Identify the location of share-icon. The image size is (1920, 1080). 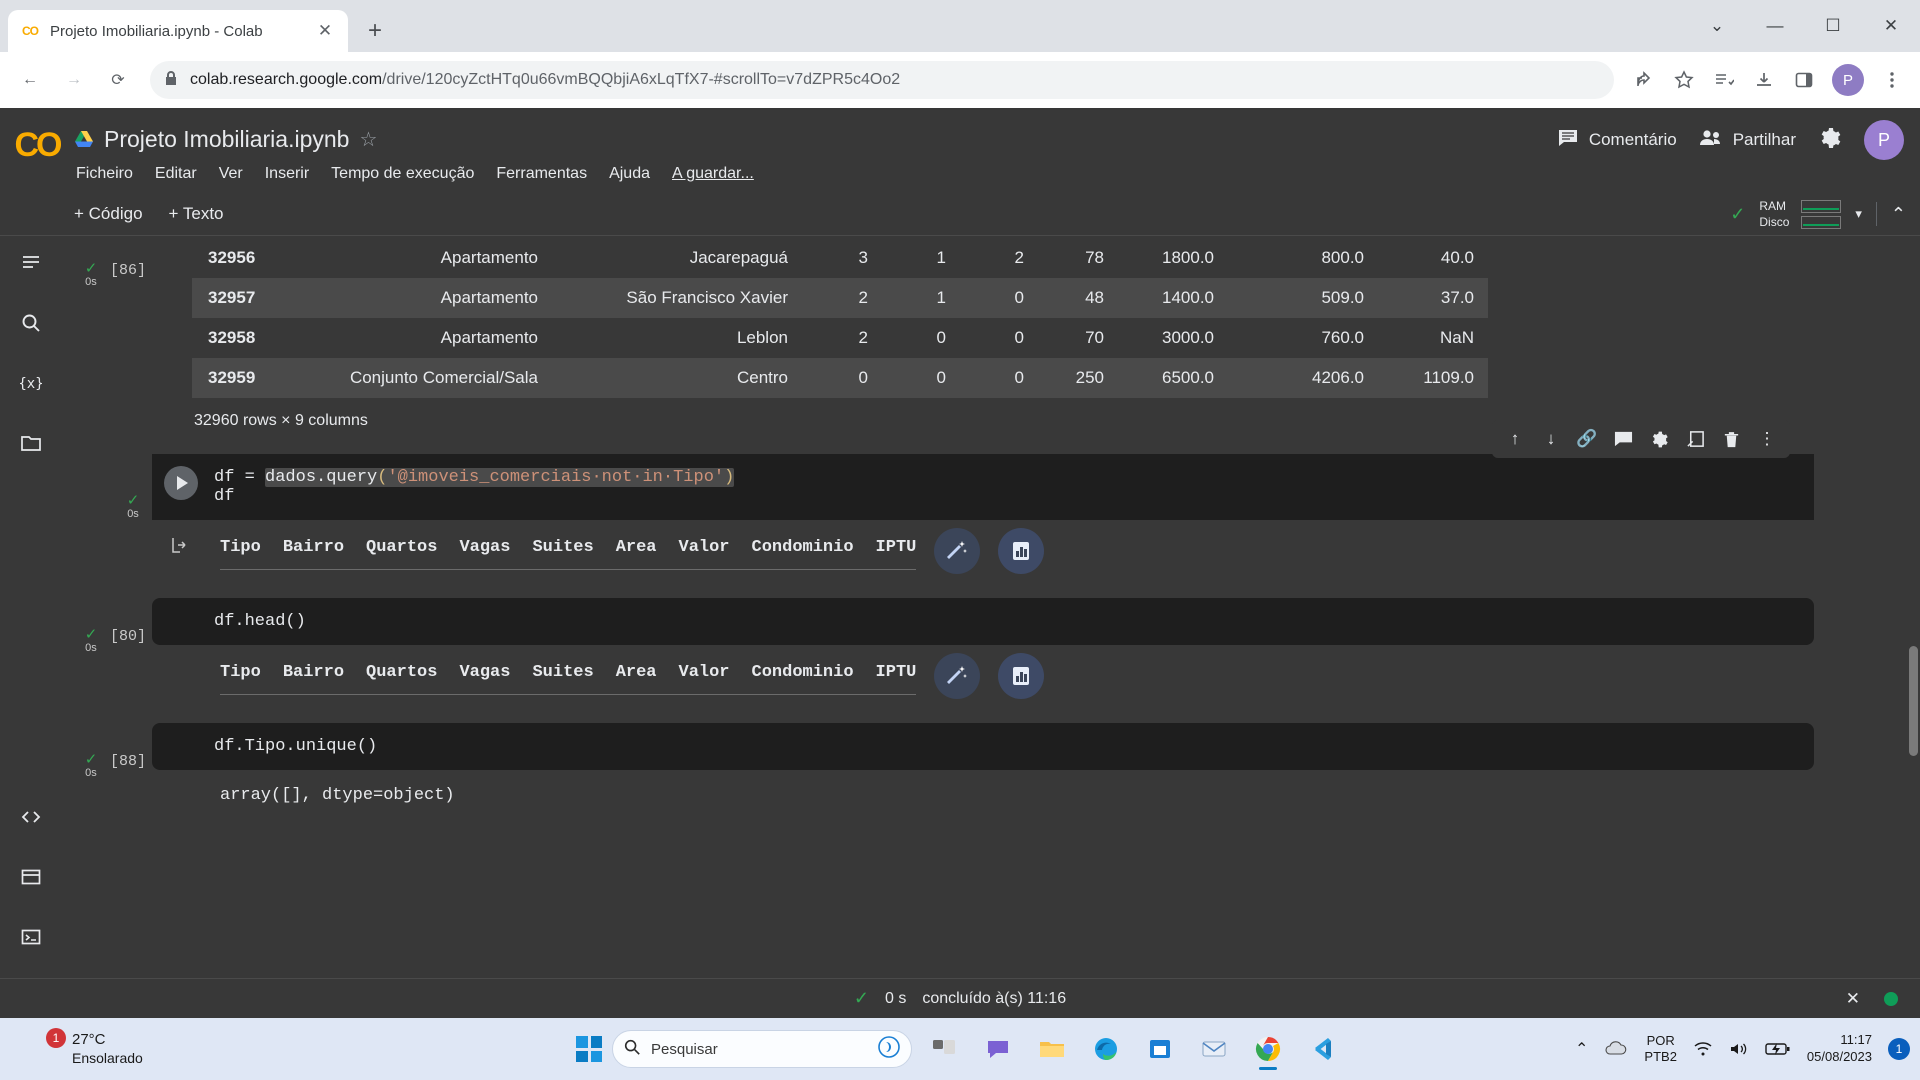
(1644, 80).